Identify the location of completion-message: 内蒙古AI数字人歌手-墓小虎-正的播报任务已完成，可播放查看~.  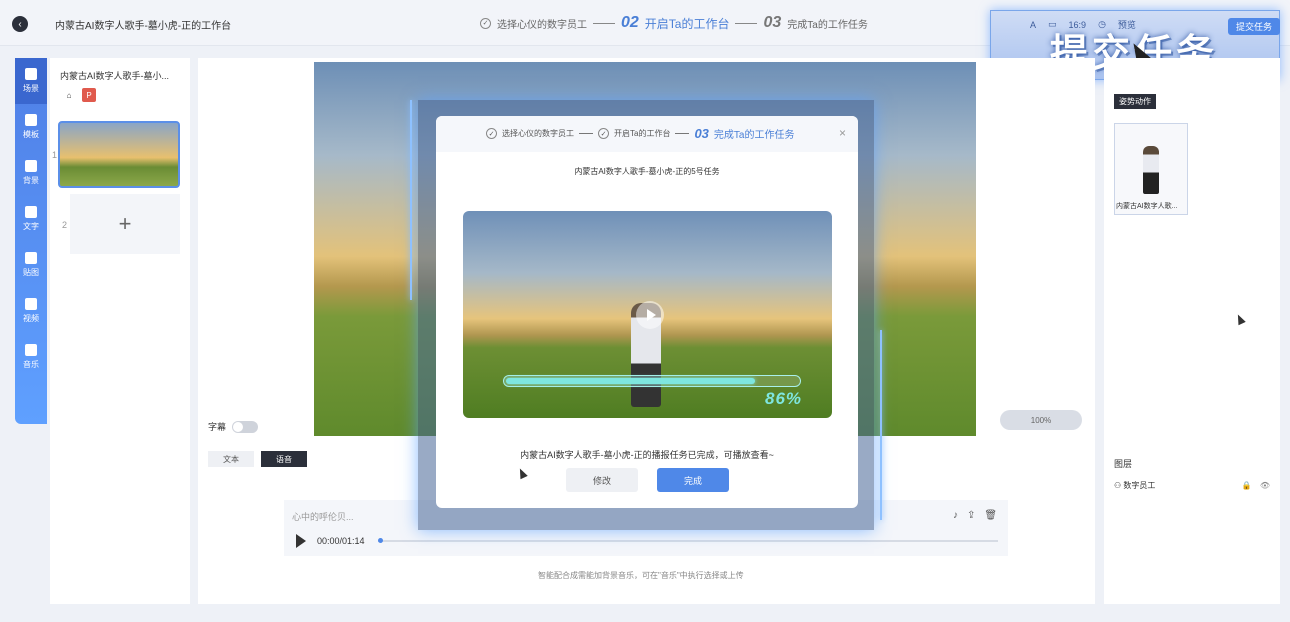
(647, 455).